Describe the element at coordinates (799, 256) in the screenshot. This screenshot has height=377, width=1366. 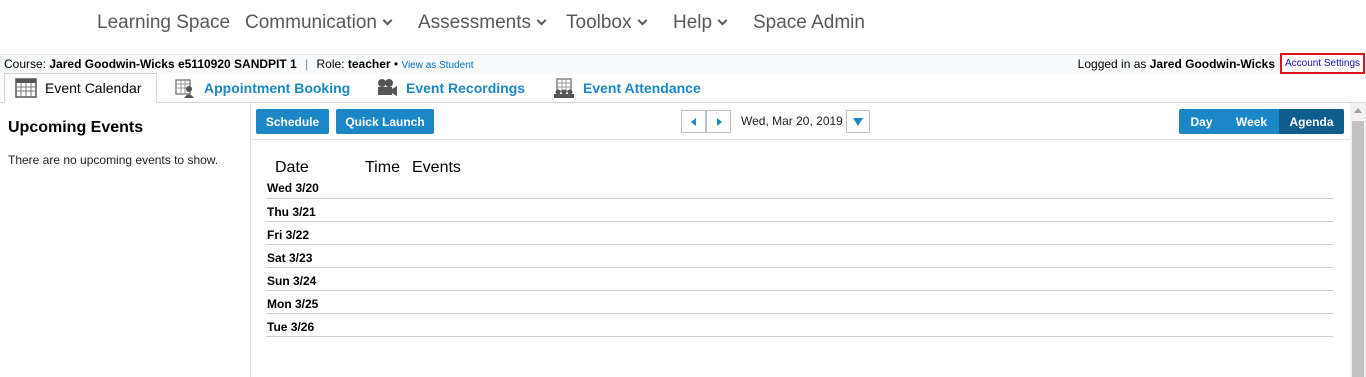
I see `table-row: Sat 3/23` at that location.